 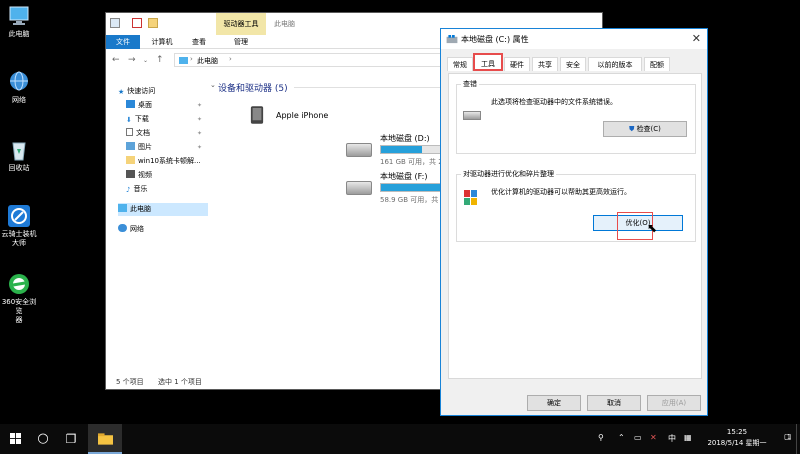 I want to click on nav-item-documents: 文档, so click(x=161, y=133).